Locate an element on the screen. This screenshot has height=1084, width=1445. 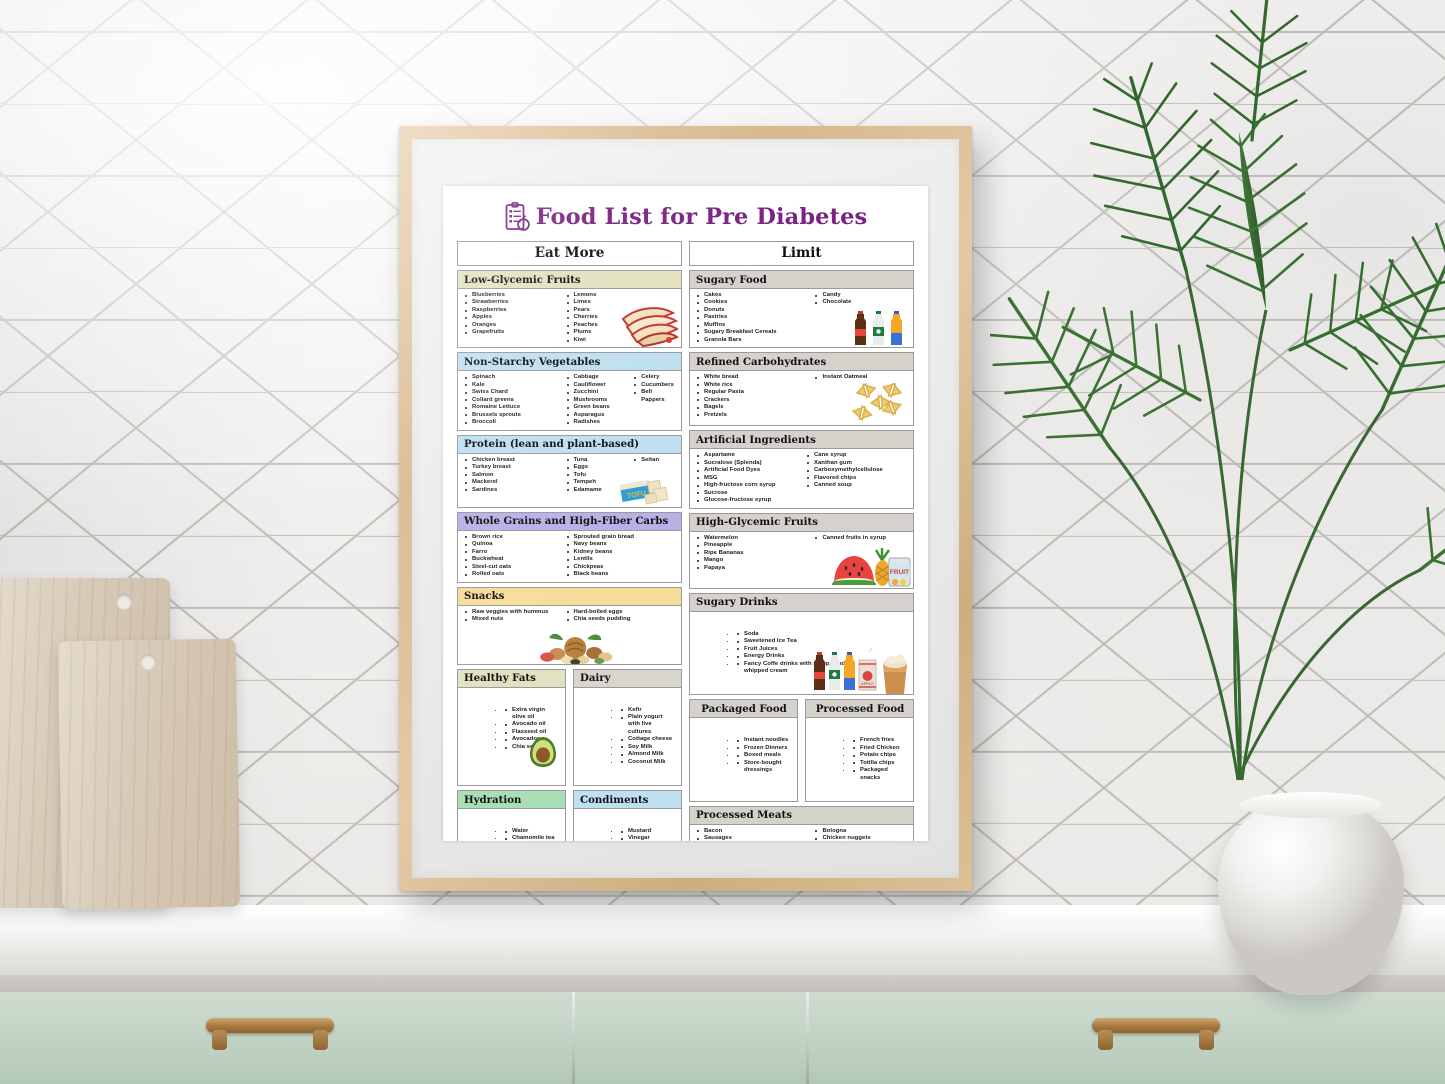
item-list: Seitan is located at coordinates (654, 475).